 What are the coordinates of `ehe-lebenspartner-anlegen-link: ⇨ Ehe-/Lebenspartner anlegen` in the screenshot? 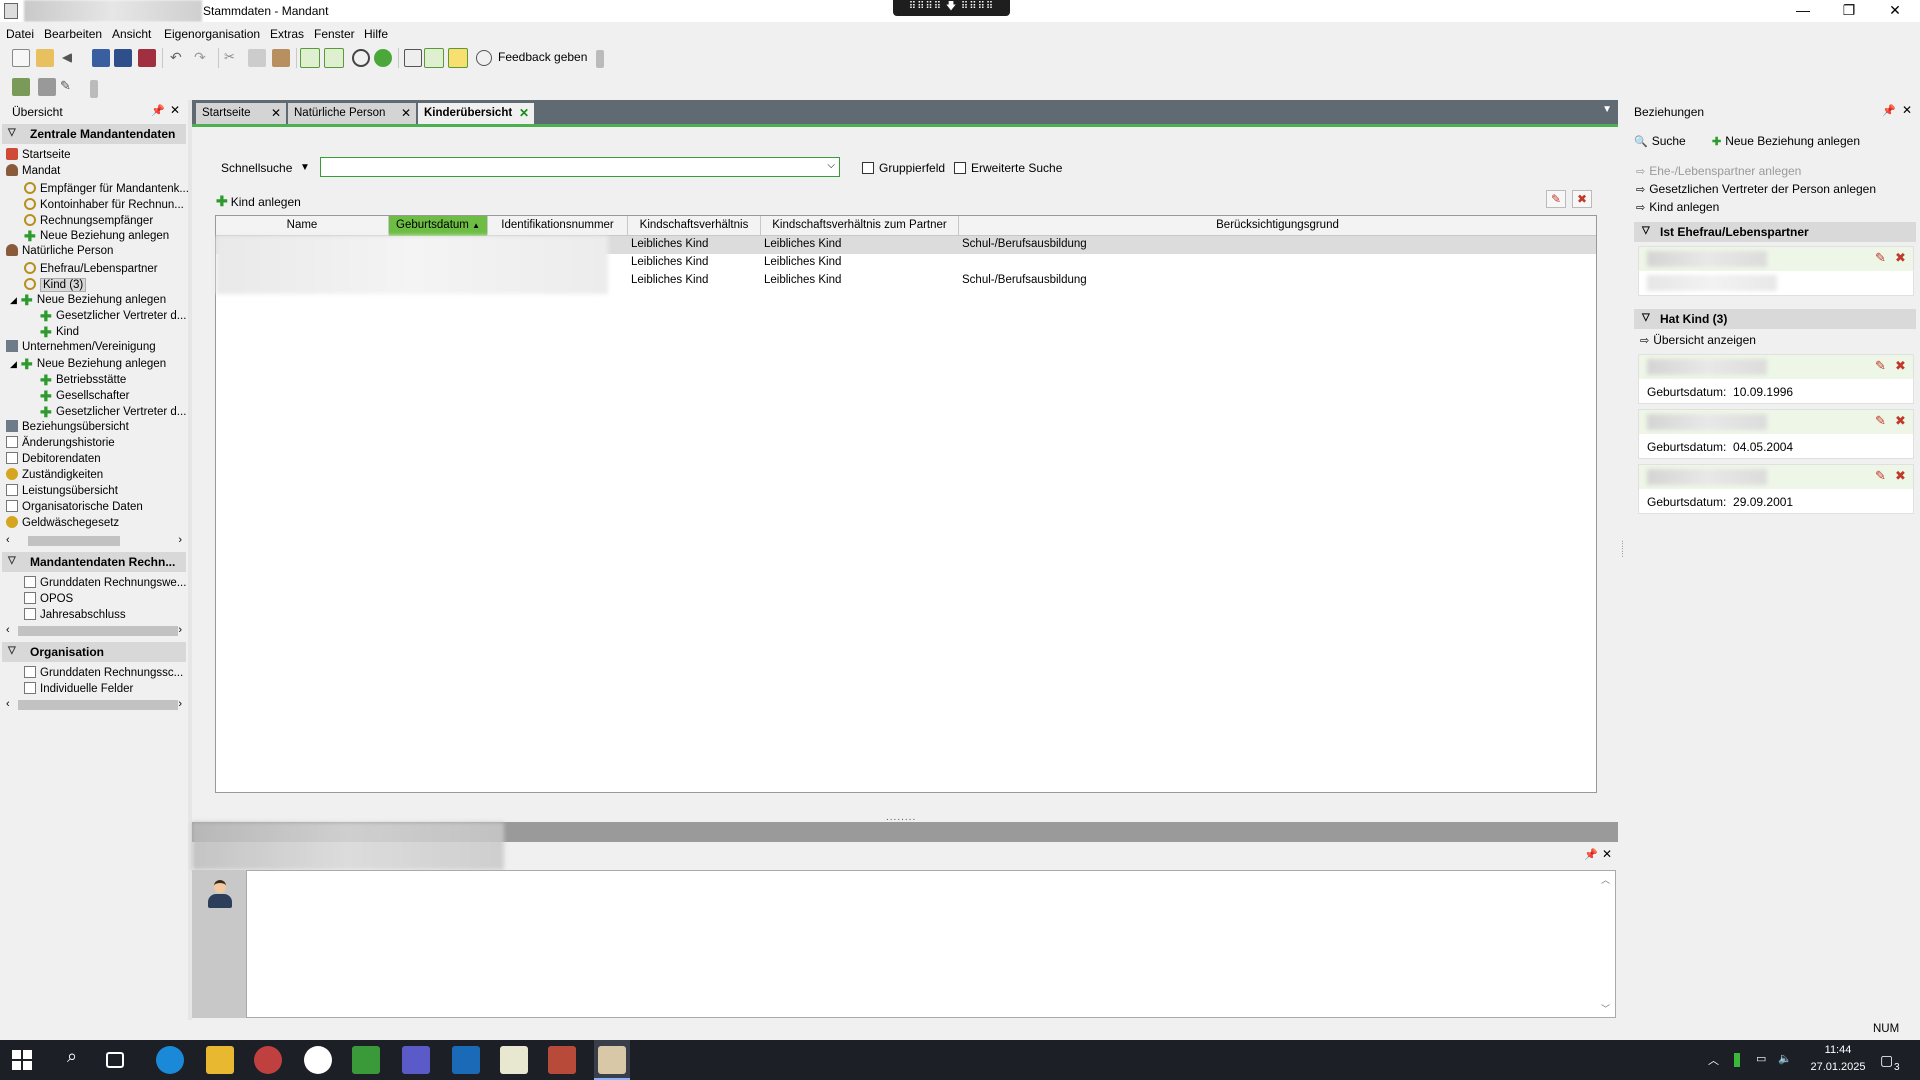 It's located at (1718, 171).